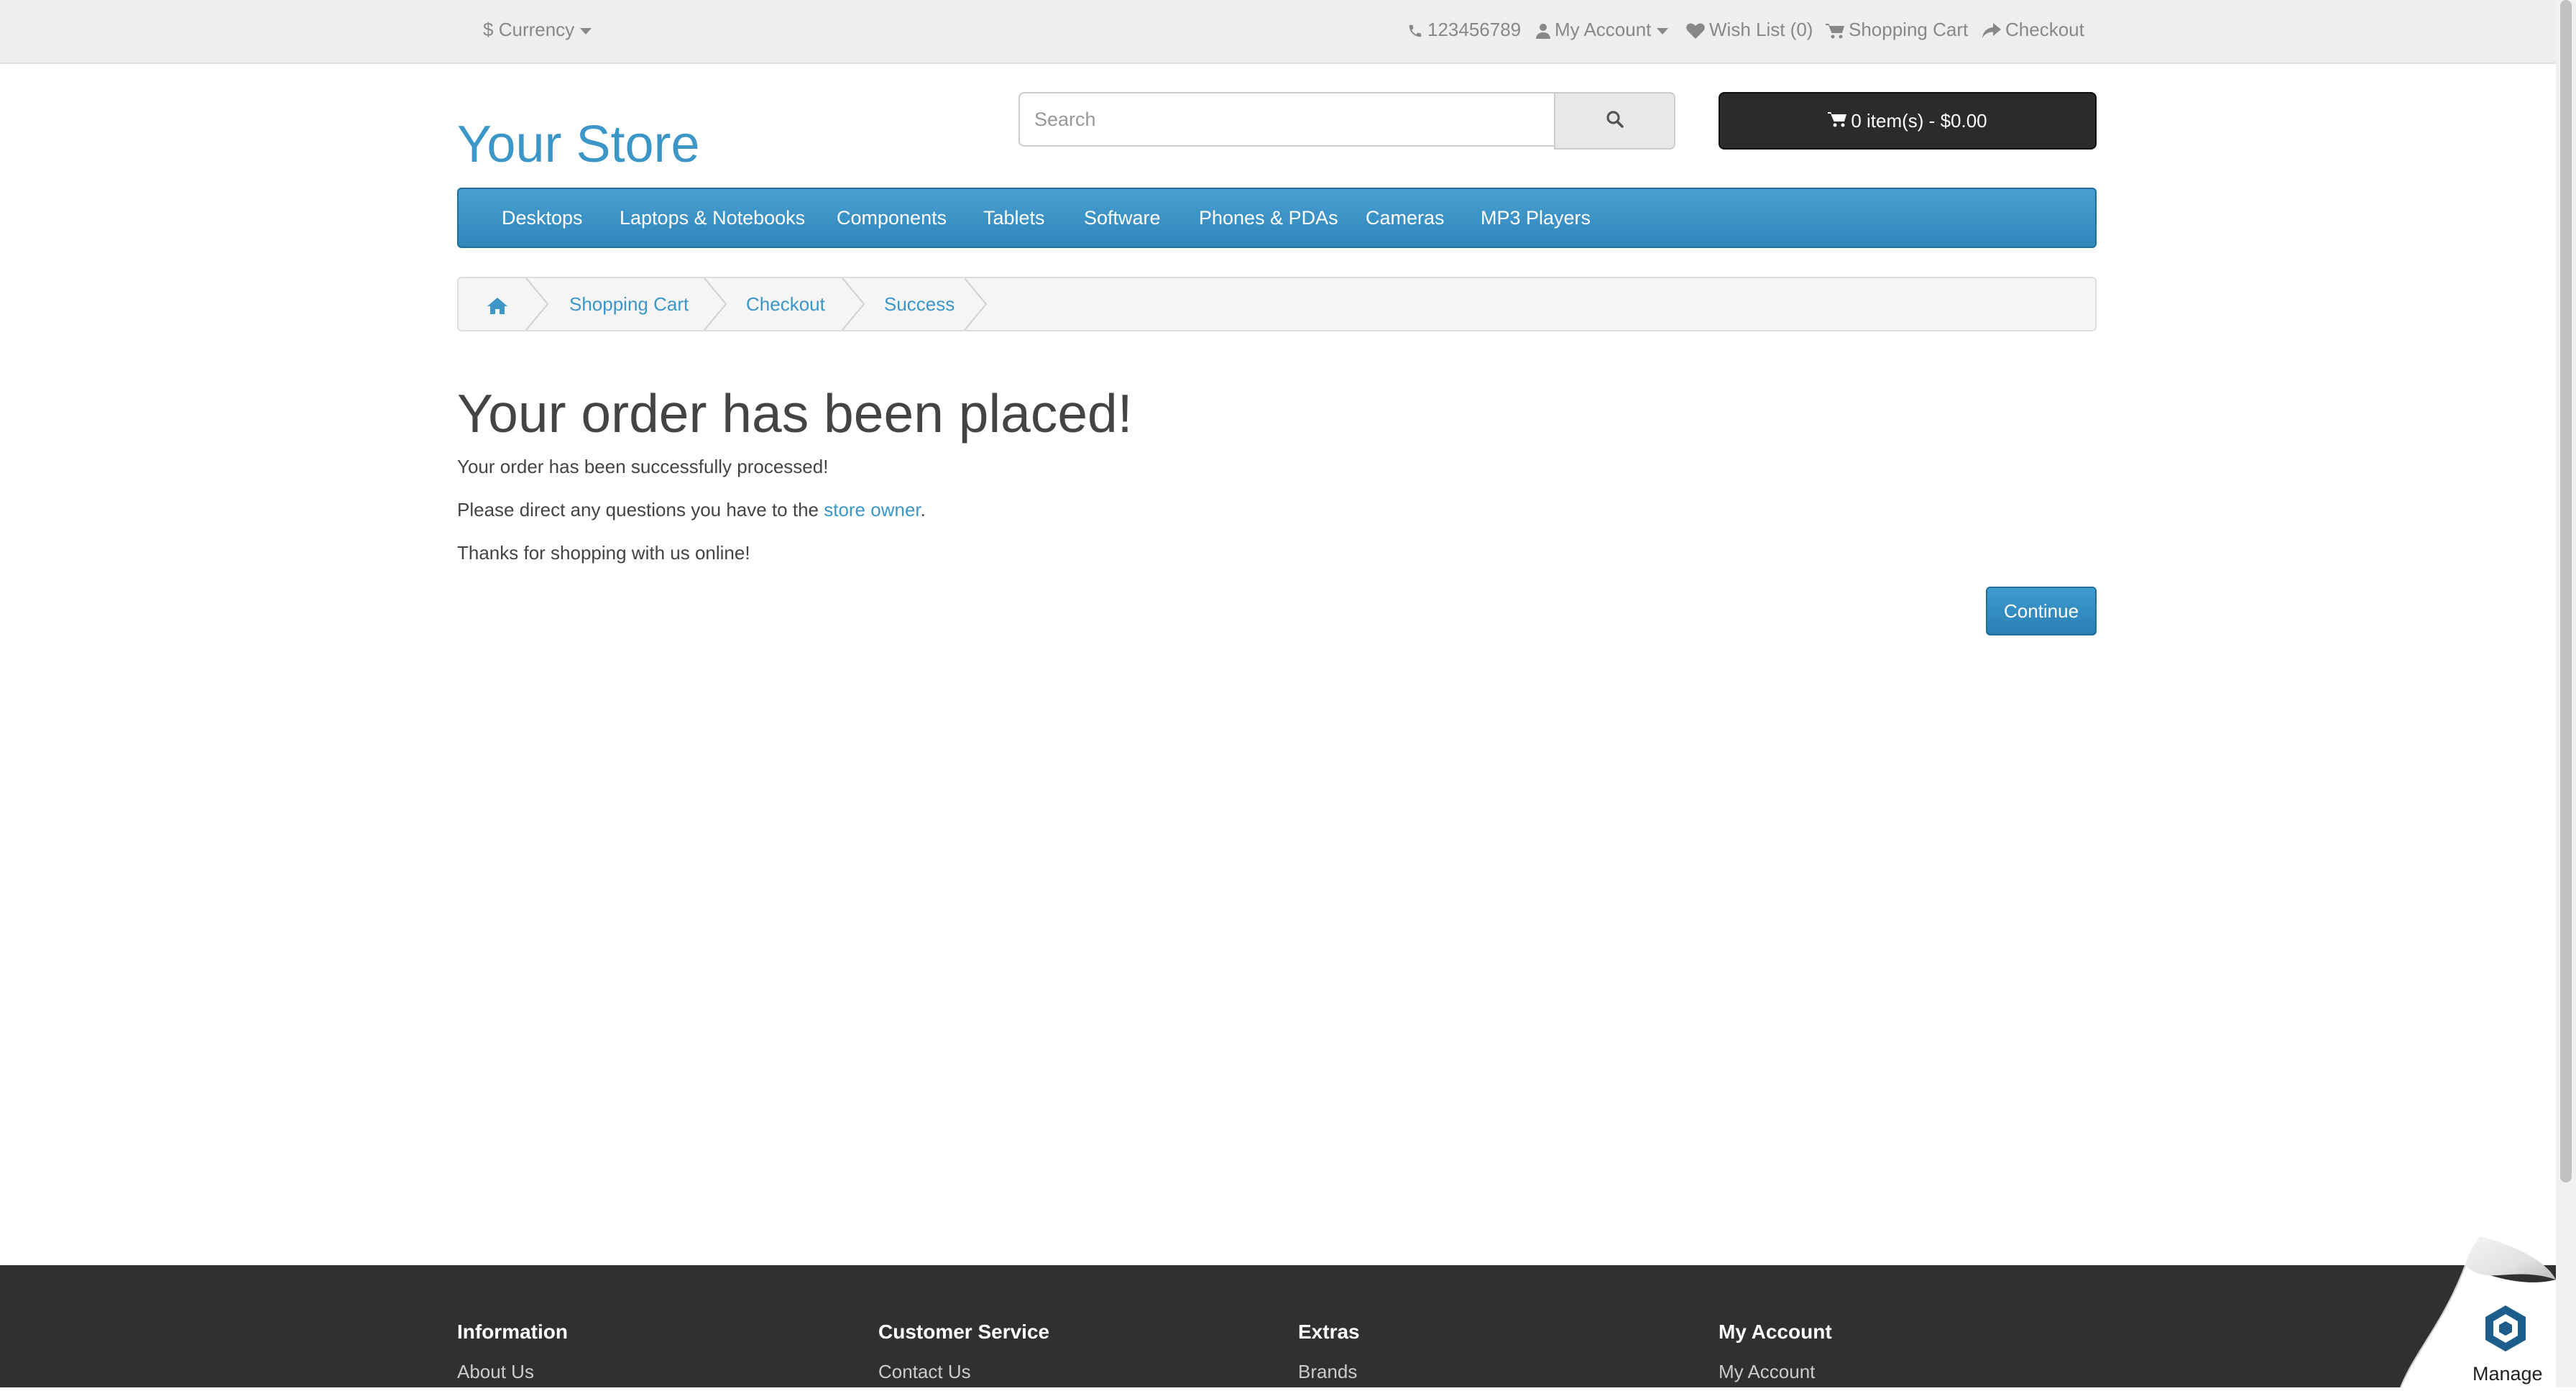 This screenshot has height=1391, width=2576. I want to click on home-icon, so click(497, 304).